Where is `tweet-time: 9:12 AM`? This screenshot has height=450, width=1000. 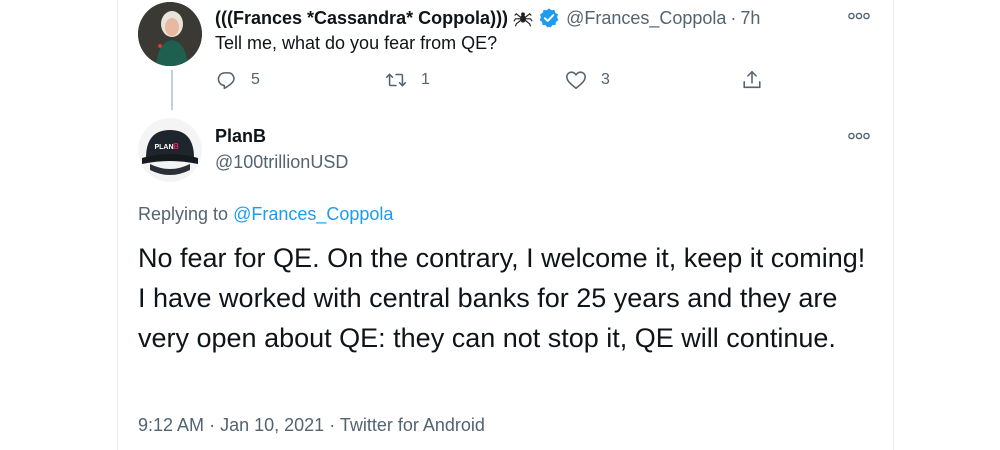
tweet-time: 9:12 AM is located at coordinates (171, 425).